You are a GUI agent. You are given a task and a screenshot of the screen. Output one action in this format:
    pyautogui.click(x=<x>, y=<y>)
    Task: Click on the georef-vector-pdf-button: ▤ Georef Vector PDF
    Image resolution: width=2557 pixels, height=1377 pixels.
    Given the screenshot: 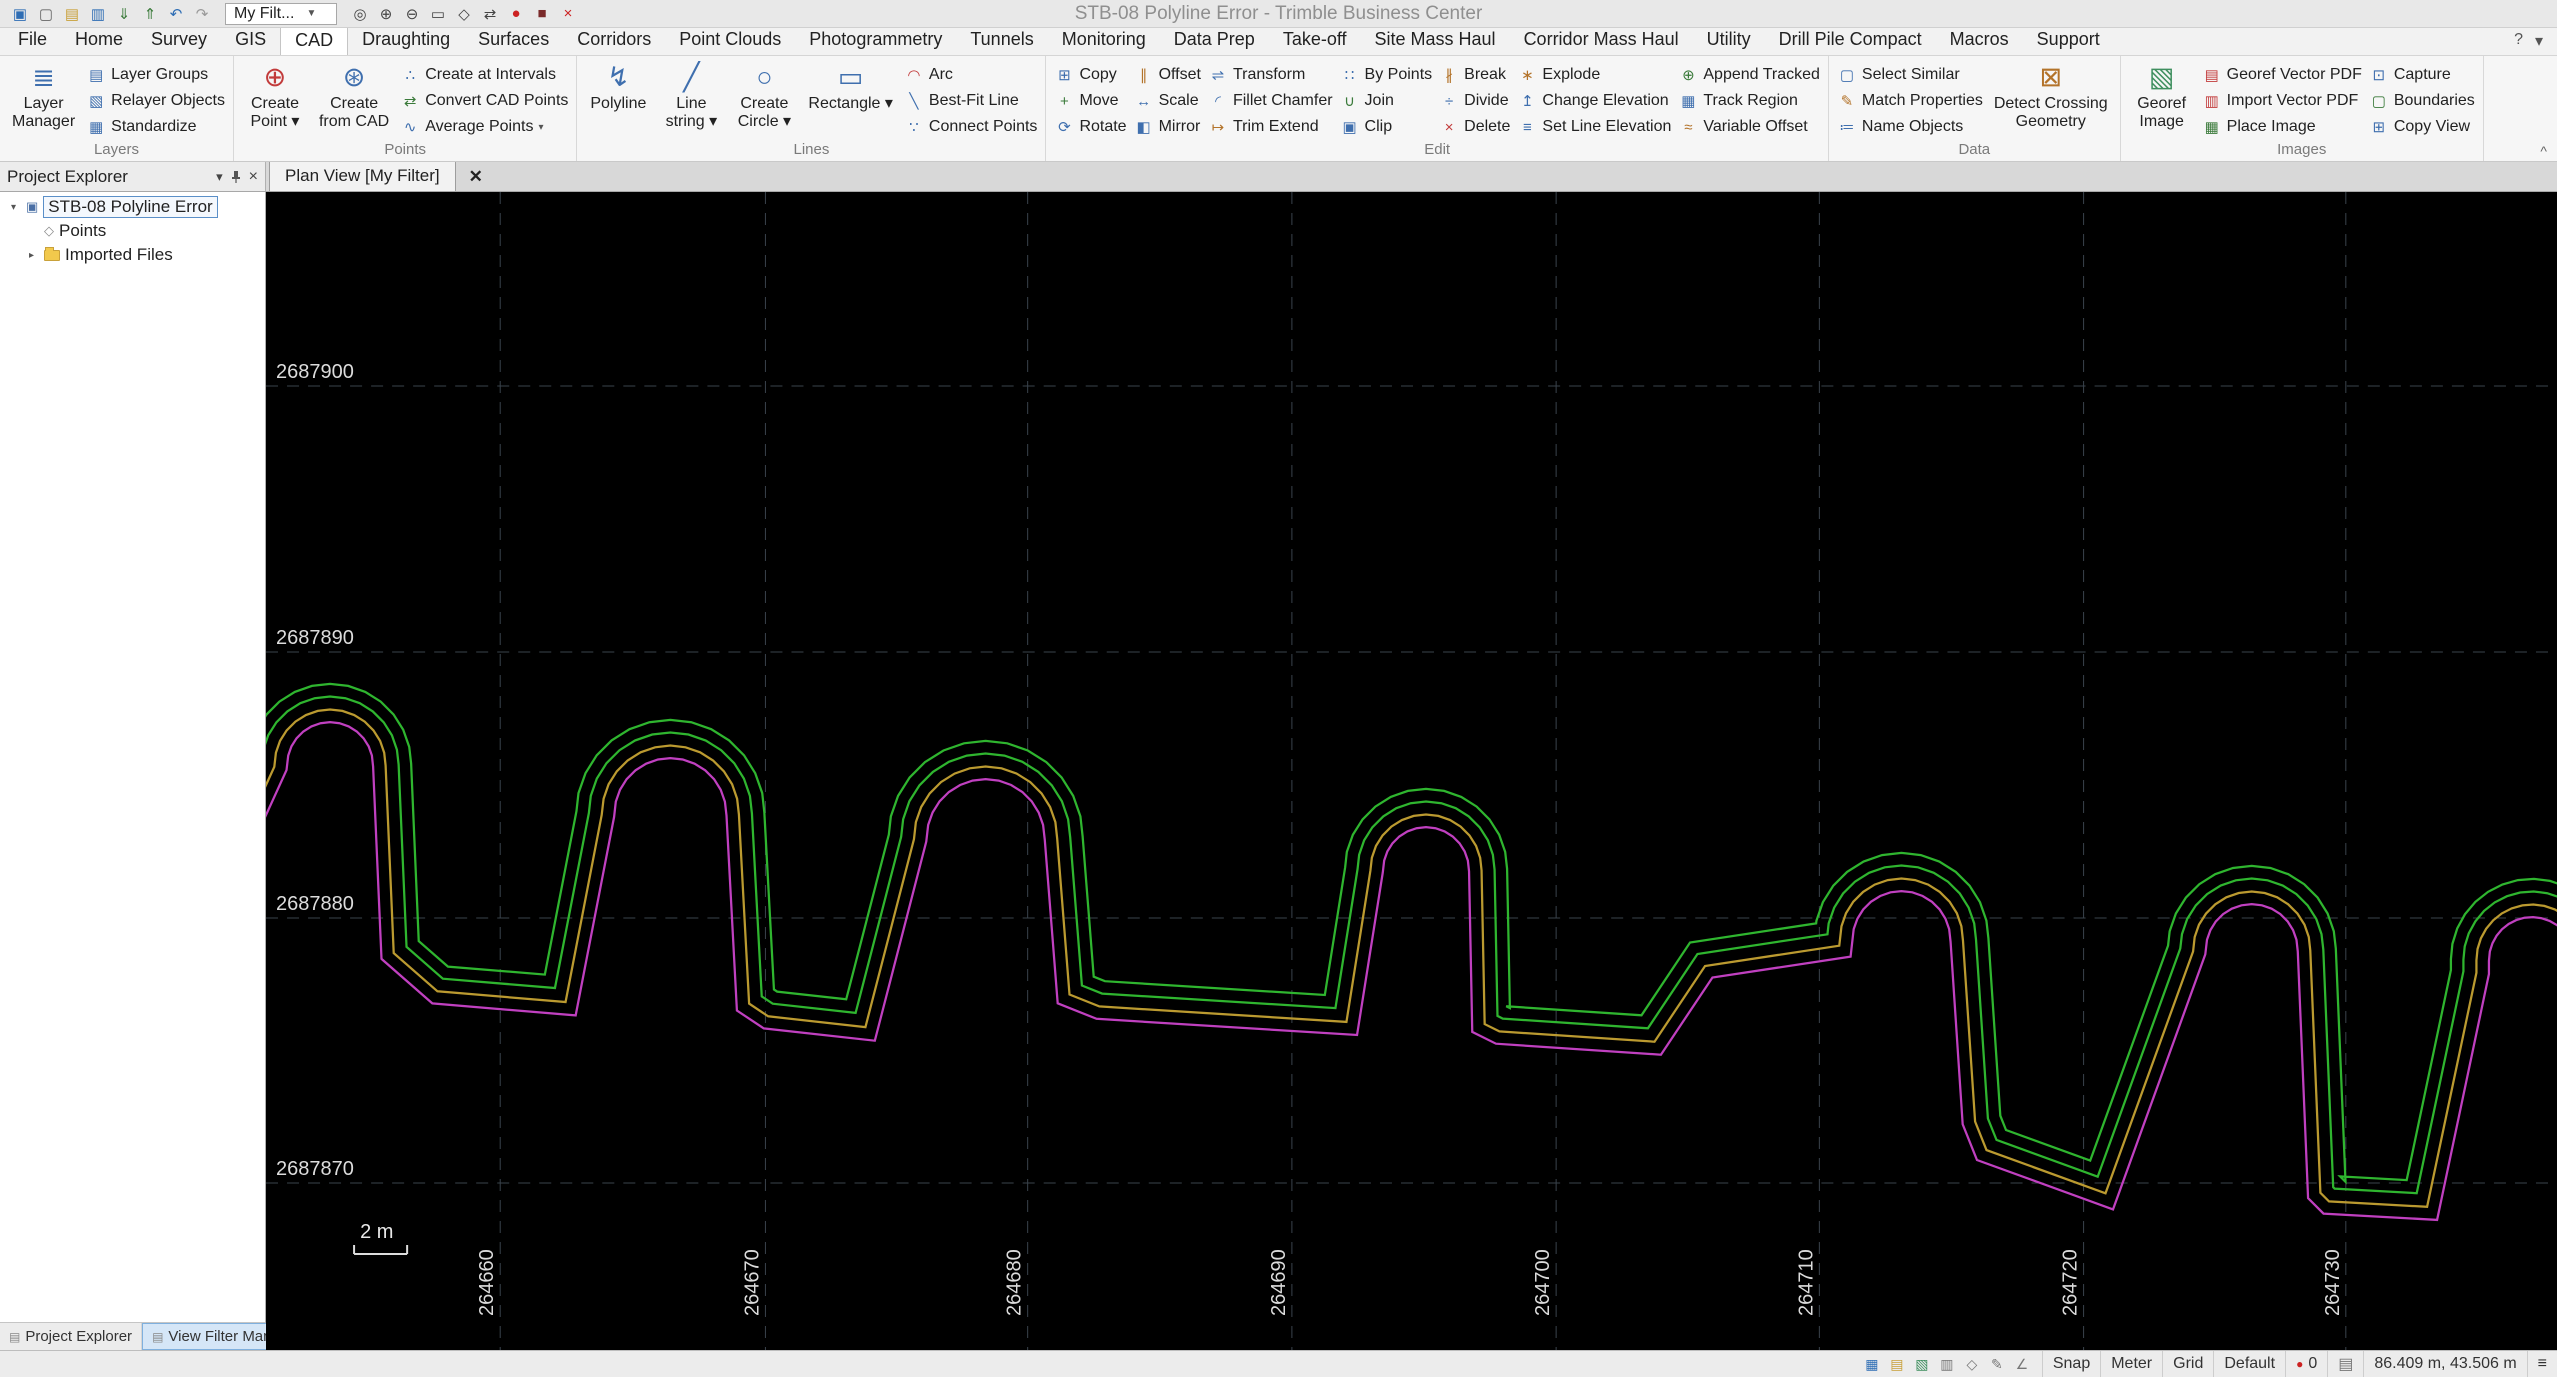 What is the action you would take?
    pyautogui.click(x=2282, y=75)
    